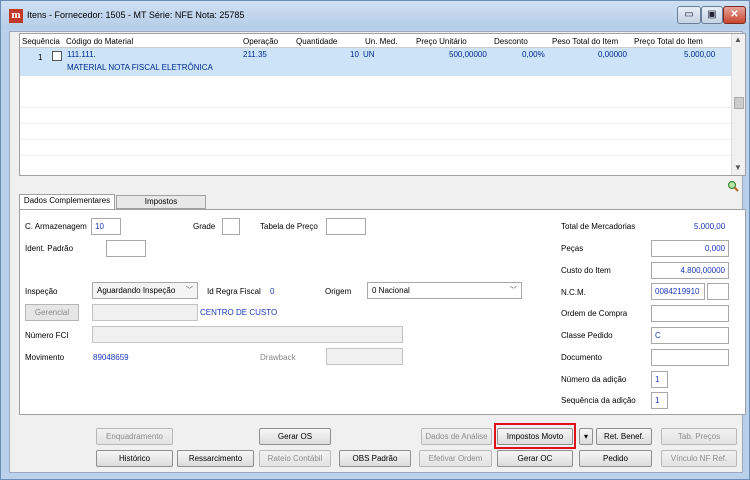 The width and height of the screenshot is (750, 480). I want to click on custo-item-field: 4.800,00000, so click(690, 270).